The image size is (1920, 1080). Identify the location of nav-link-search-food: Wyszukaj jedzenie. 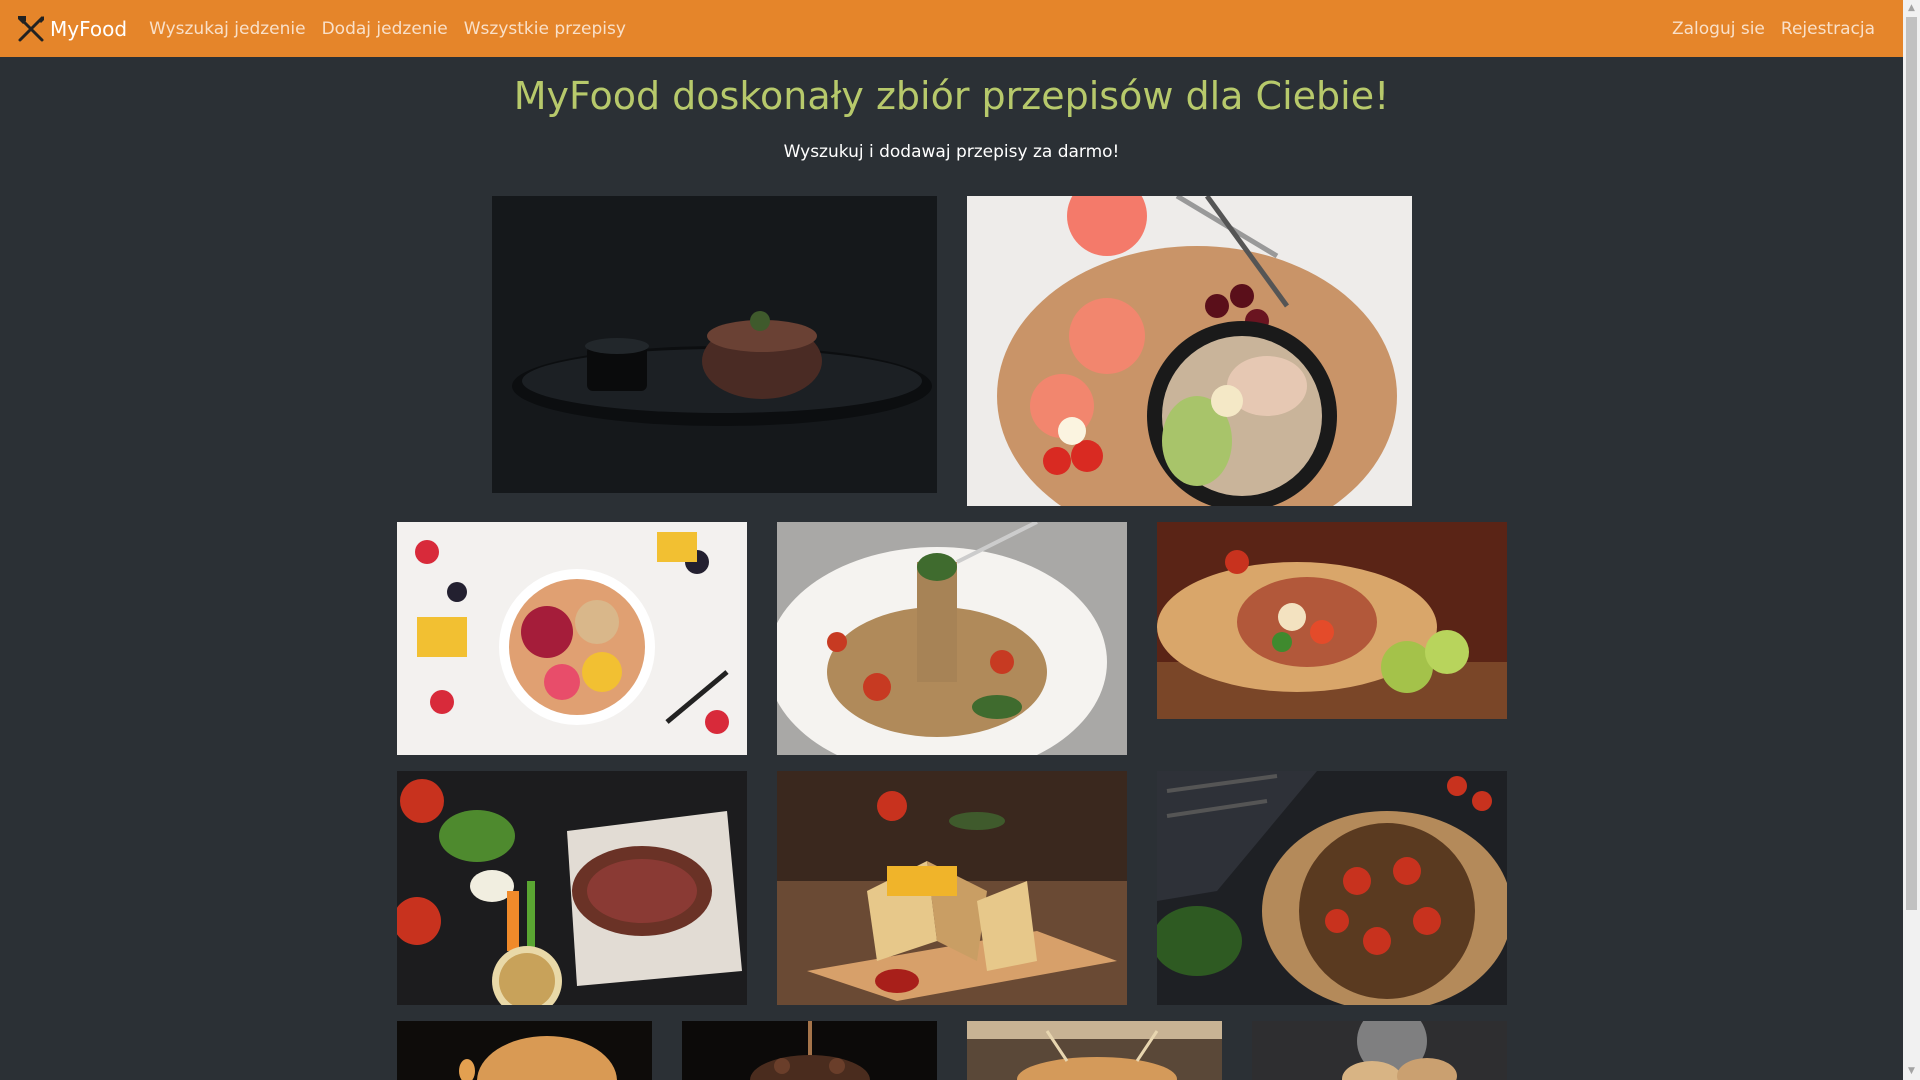
(227, 29).